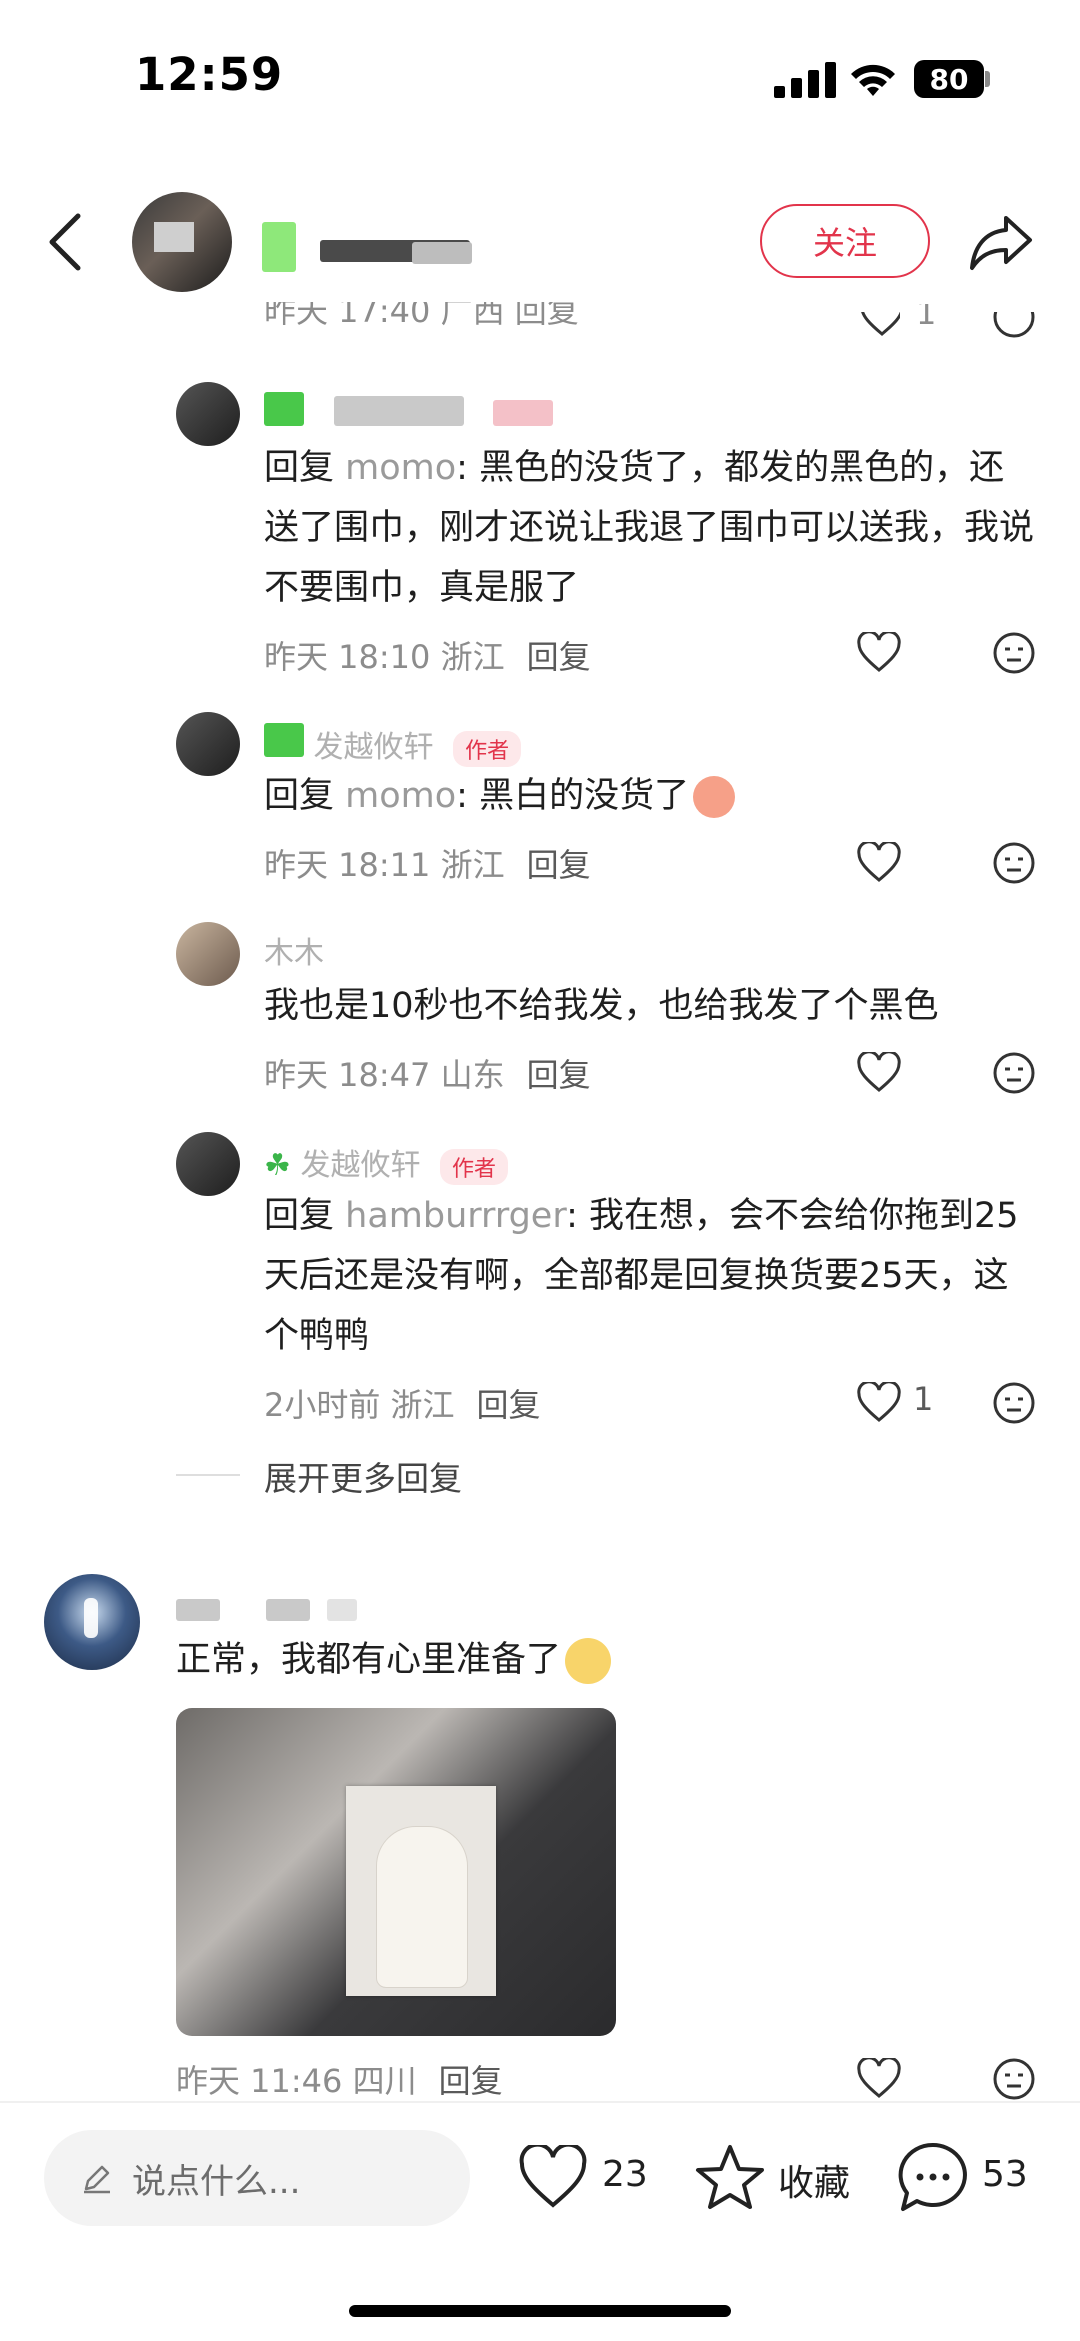 This screenshot has width=1080, height=2341. I want to click on bottom-divider, so click(540, 2102).